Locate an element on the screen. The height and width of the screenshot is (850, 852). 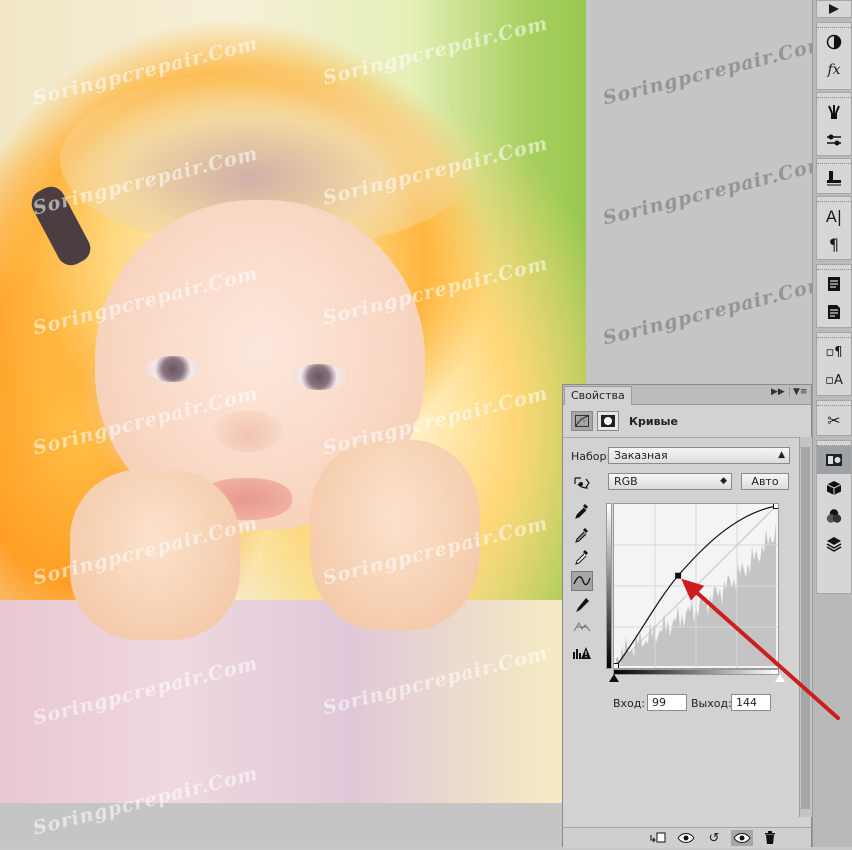
adjustment-header: Кривые is located at coordinates (624, 421).